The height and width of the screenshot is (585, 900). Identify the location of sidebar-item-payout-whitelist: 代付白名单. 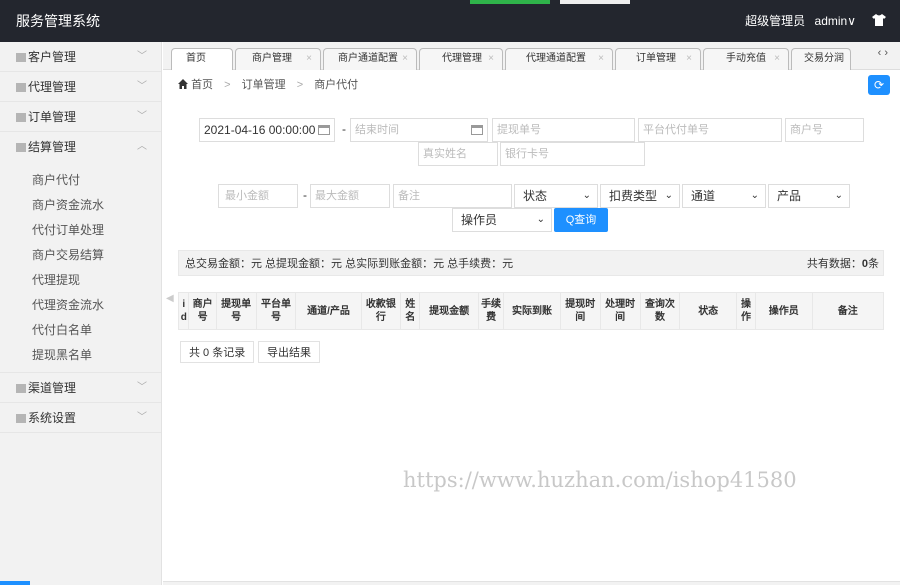
(80, 330).